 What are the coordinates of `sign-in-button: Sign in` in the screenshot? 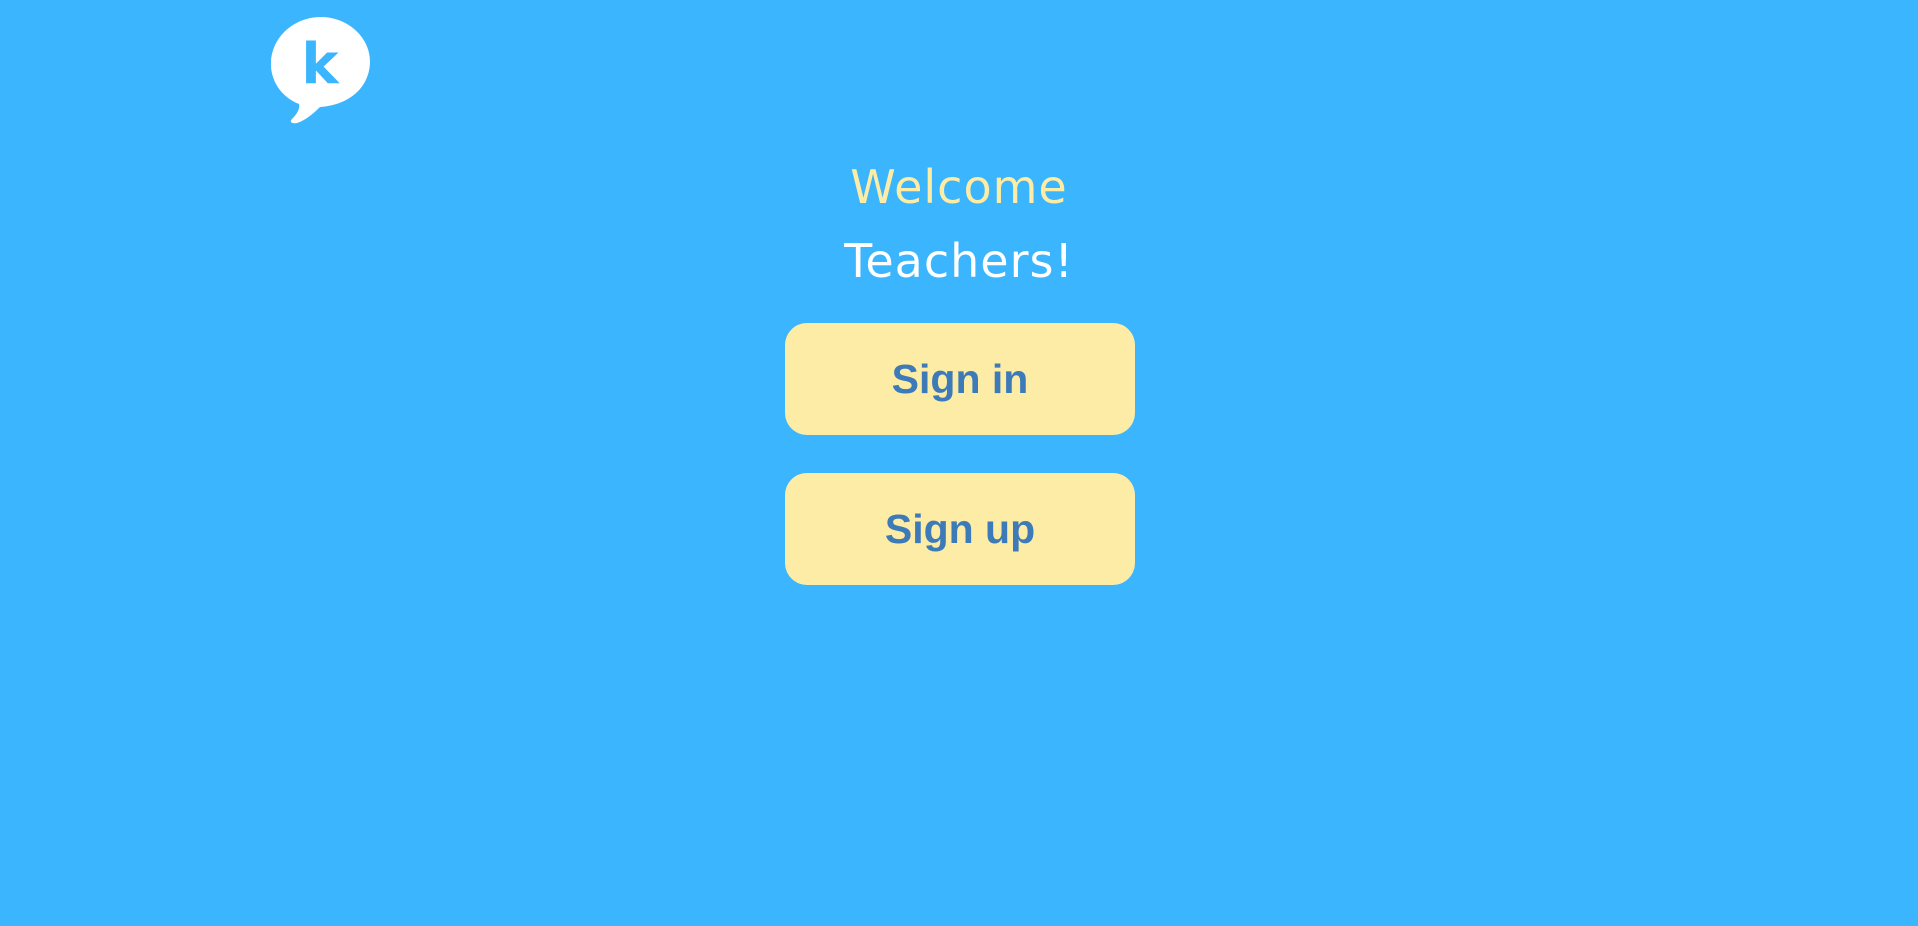 It's located at (960, 379).